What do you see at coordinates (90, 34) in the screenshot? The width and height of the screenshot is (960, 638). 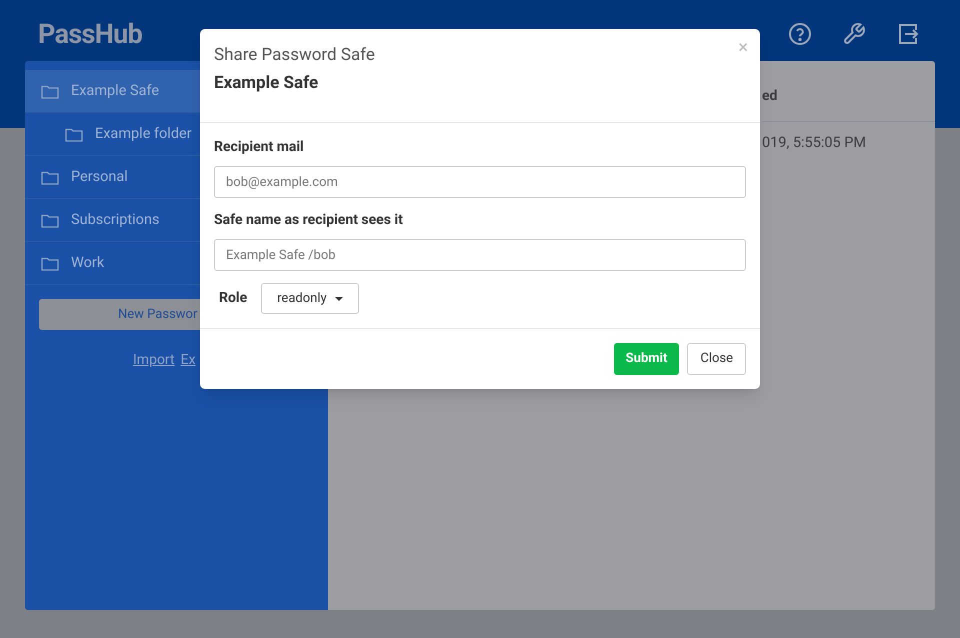 I see `logo: PassHub` at bounding box center [90, 34].